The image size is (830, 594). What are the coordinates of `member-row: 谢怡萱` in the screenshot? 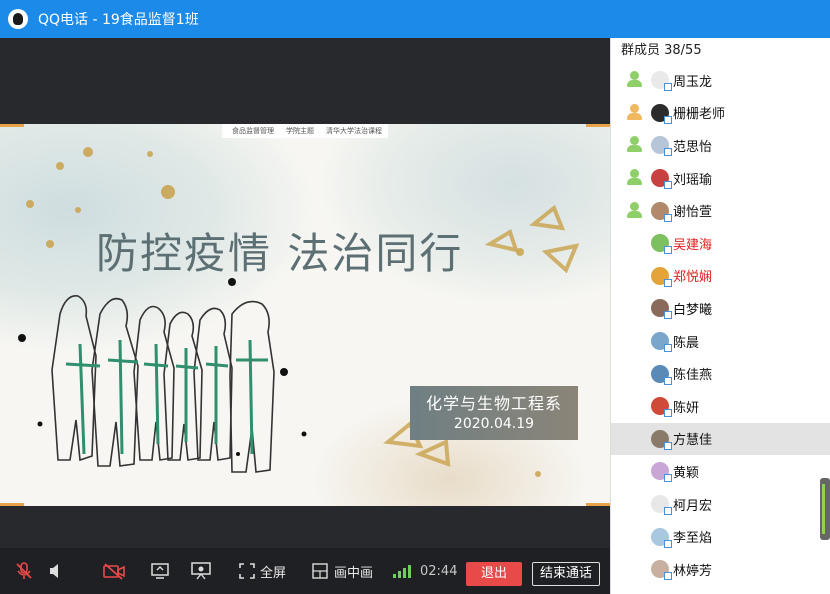 It's located at (720, 210).